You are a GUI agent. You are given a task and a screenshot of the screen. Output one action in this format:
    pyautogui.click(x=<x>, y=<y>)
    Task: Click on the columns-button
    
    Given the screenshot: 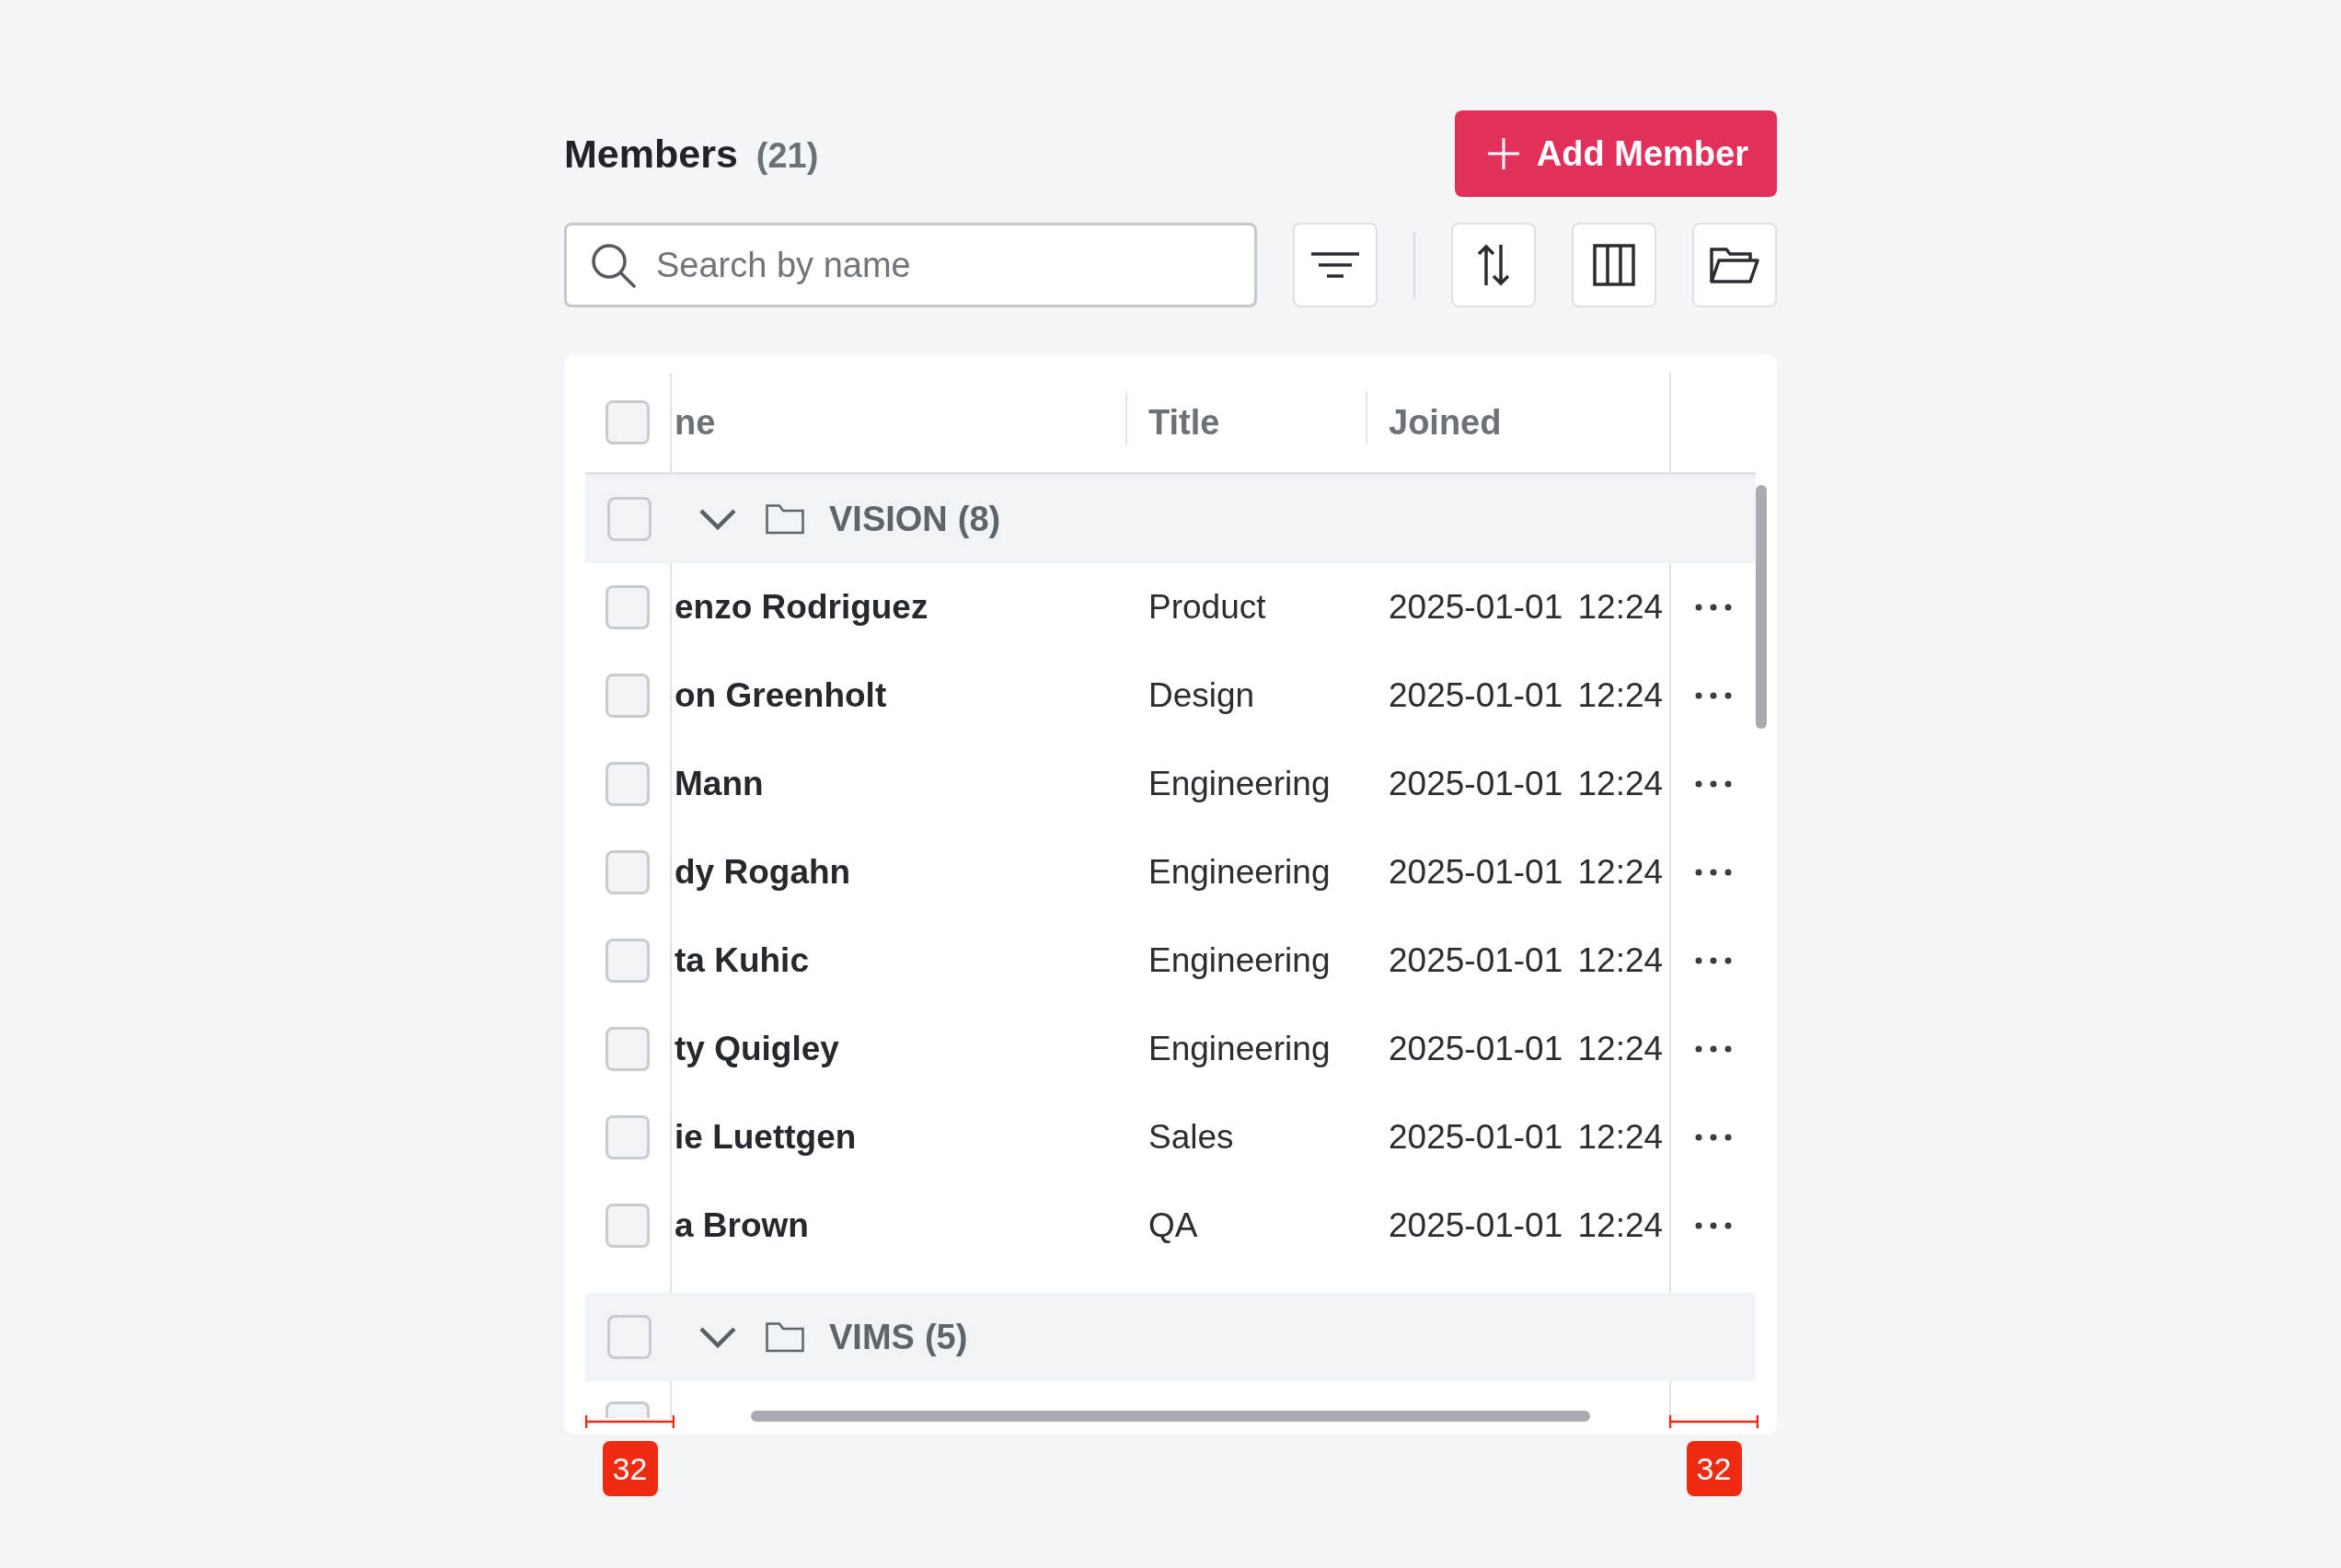 What is the action you would take?
    pyautogui.click(x=1614, y=265)
    